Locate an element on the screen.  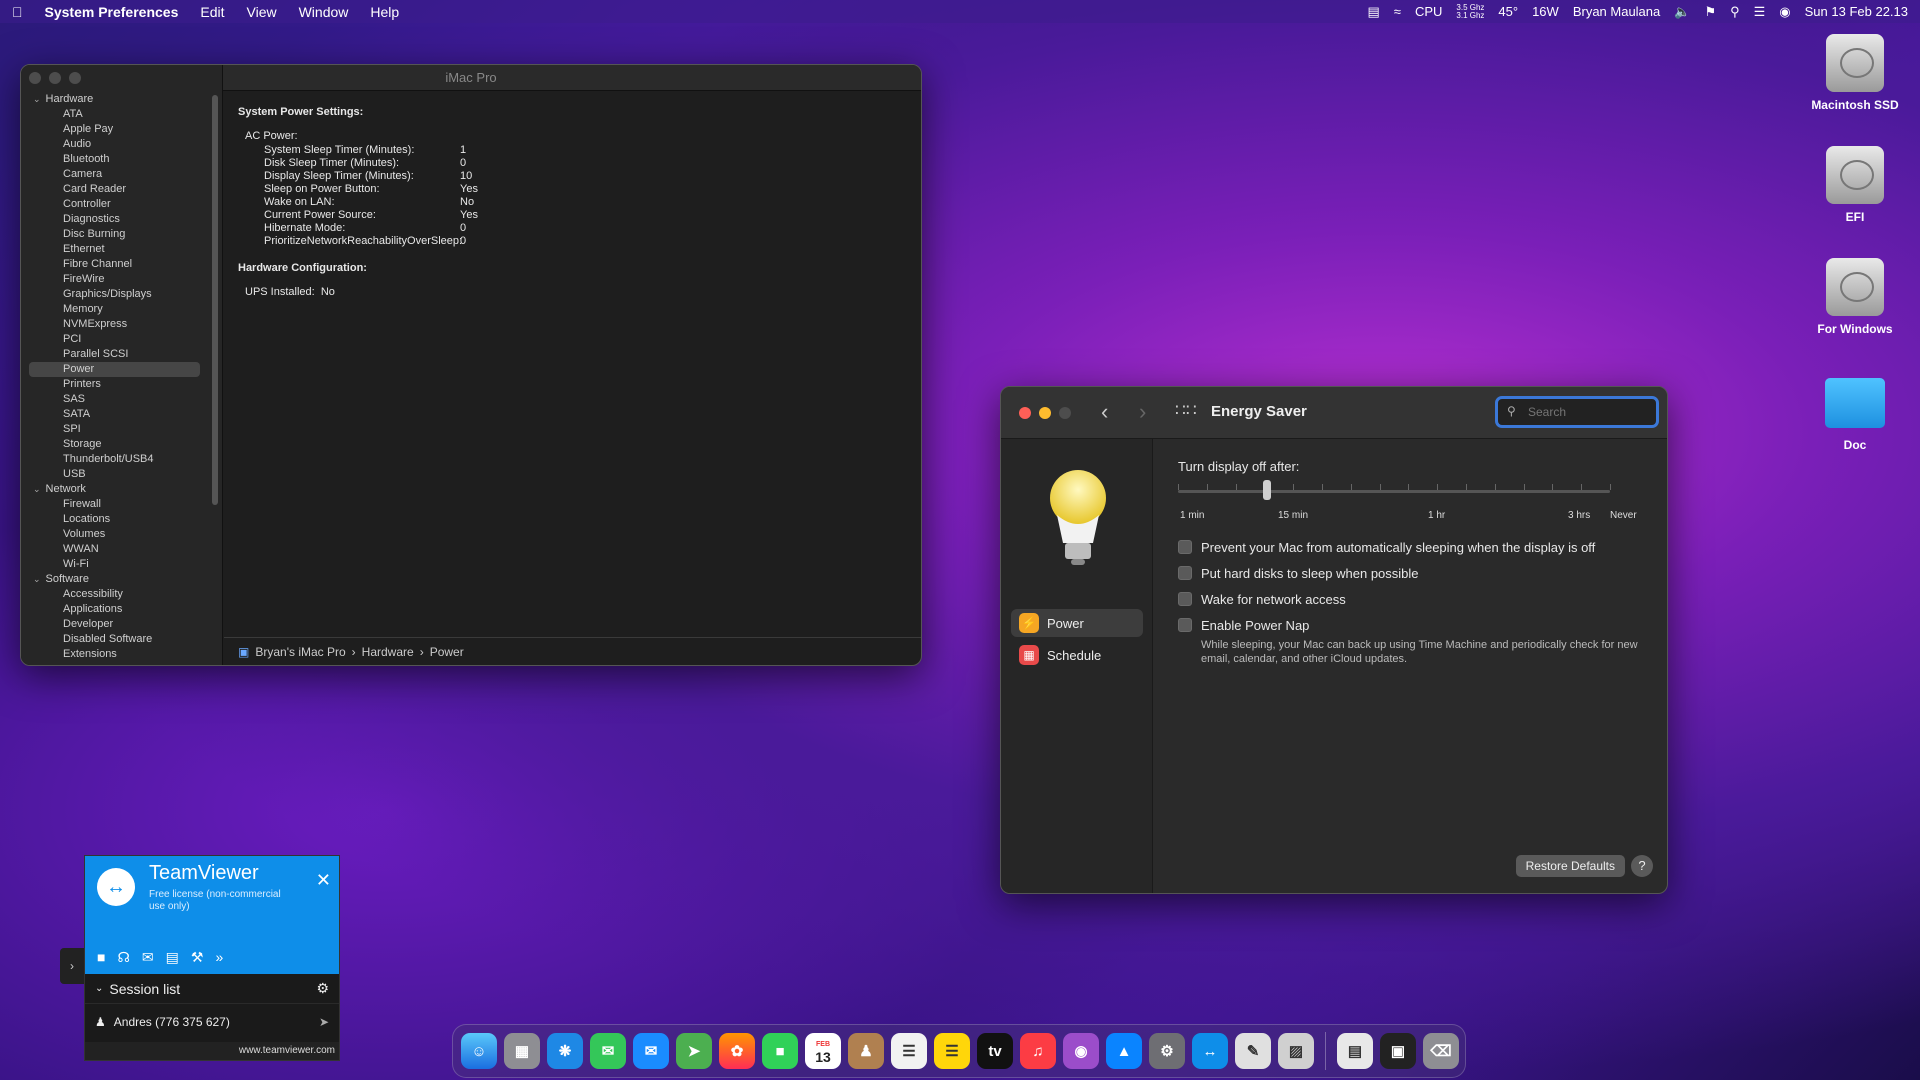
sidebar-item: Fibre Channel is located at coordinates (121, 264).